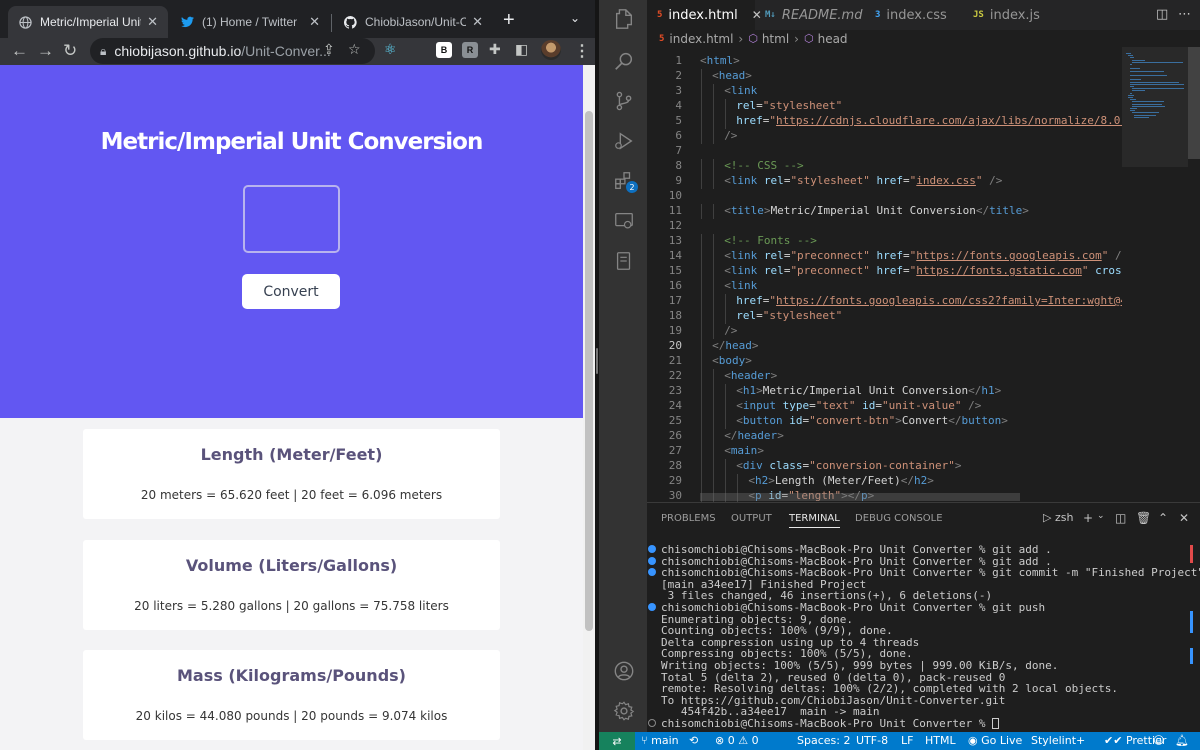 This screenshot has width=1200, height=750. Describe the element at coordinates (45, 51) in the screenshot. I see `forward-arrow-icon: →` at that location.